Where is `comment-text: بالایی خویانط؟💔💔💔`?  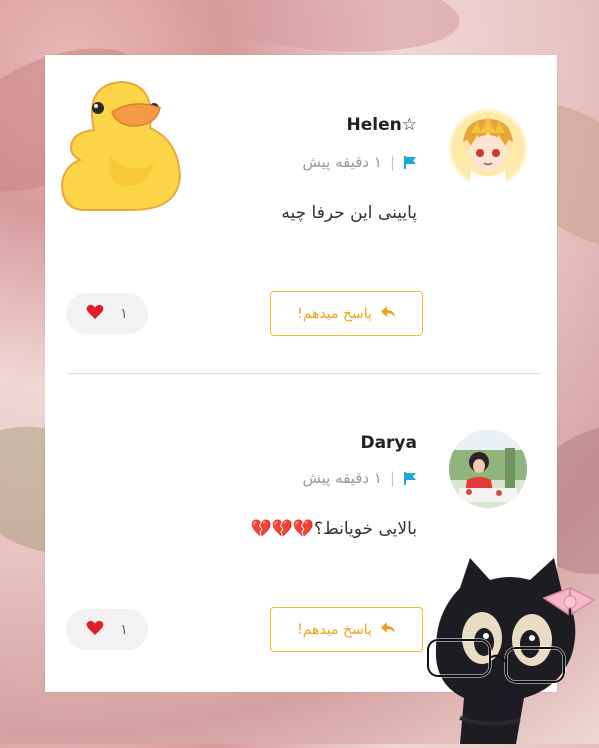 comment-text: بالایی خویانط؟💔💔💔 is located at coordinates (333, 529).